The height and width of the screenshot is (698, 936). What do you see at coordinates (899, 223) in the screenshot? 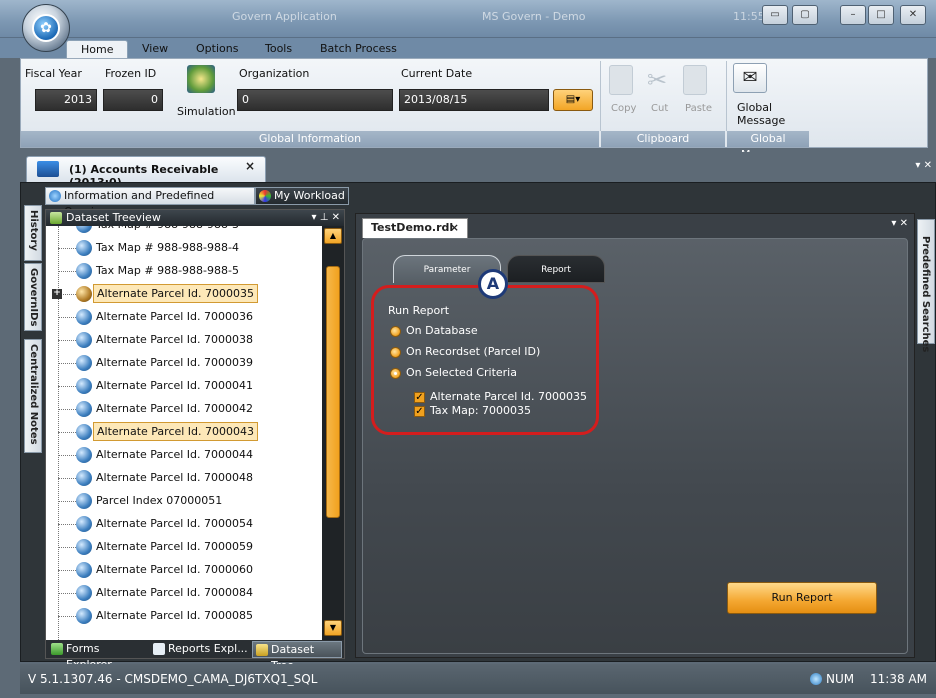
I see `report-panel-controls-icon: ▾ ✕` at bounding box center [899, 223].